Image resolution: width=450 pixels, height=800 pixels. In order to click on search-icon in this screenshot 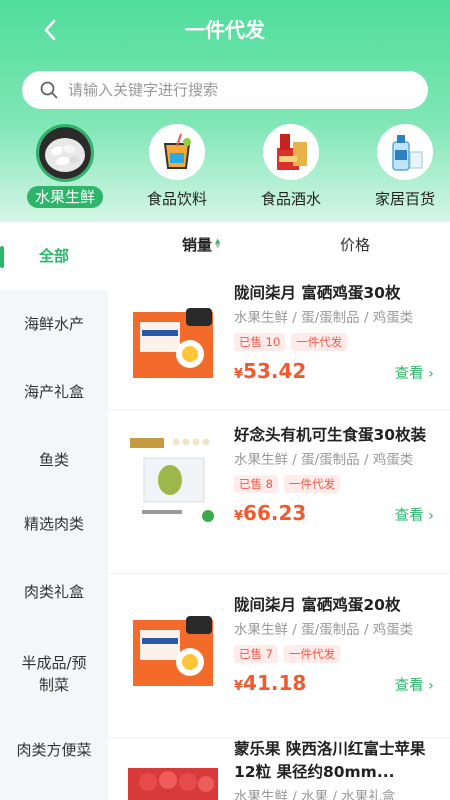, I will do `click(49, 90)`.